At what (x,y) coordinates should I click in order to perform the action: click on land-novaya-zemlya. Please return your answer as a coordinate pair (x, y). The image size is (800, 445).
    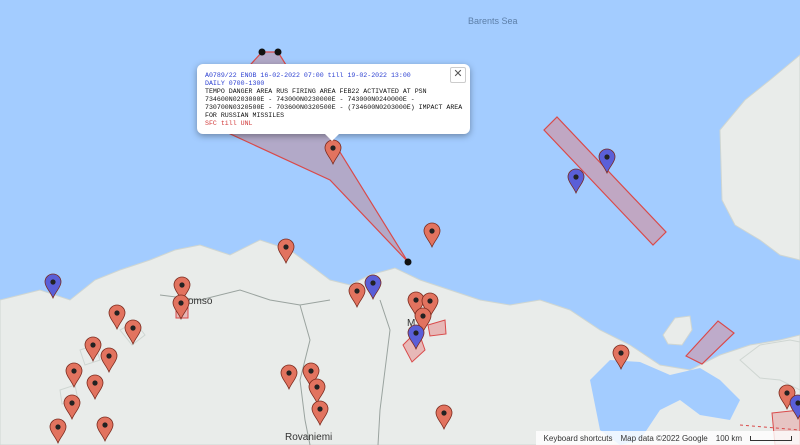
    Looking at the image, I should click on (759, 157).